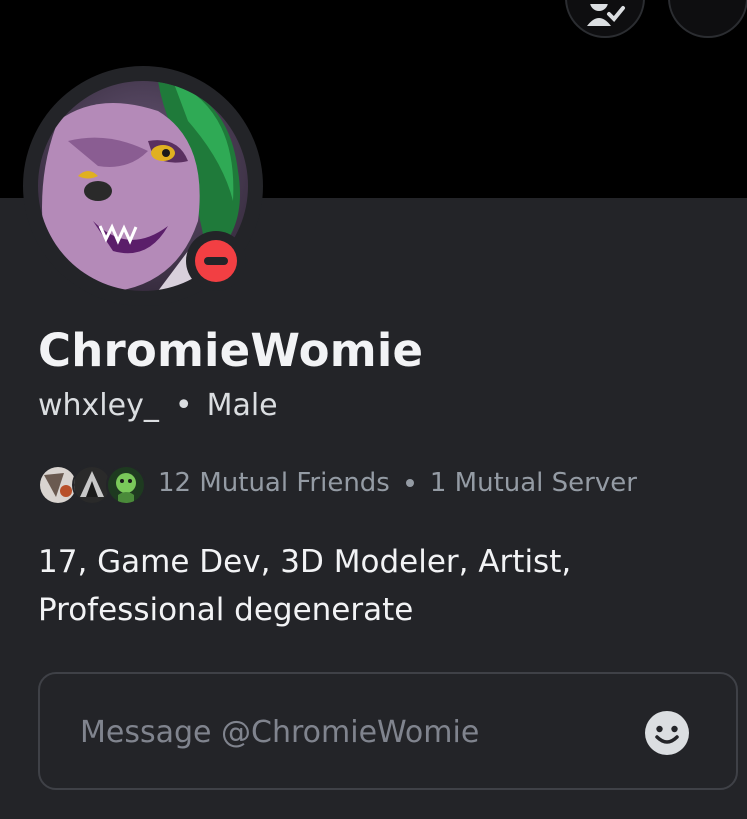 Image resolution: width=747 pixels, height=819 pixels. I want to click on bio-line: 17, Game Dev, 3D Modeler, Artist,, so click(305, 562).